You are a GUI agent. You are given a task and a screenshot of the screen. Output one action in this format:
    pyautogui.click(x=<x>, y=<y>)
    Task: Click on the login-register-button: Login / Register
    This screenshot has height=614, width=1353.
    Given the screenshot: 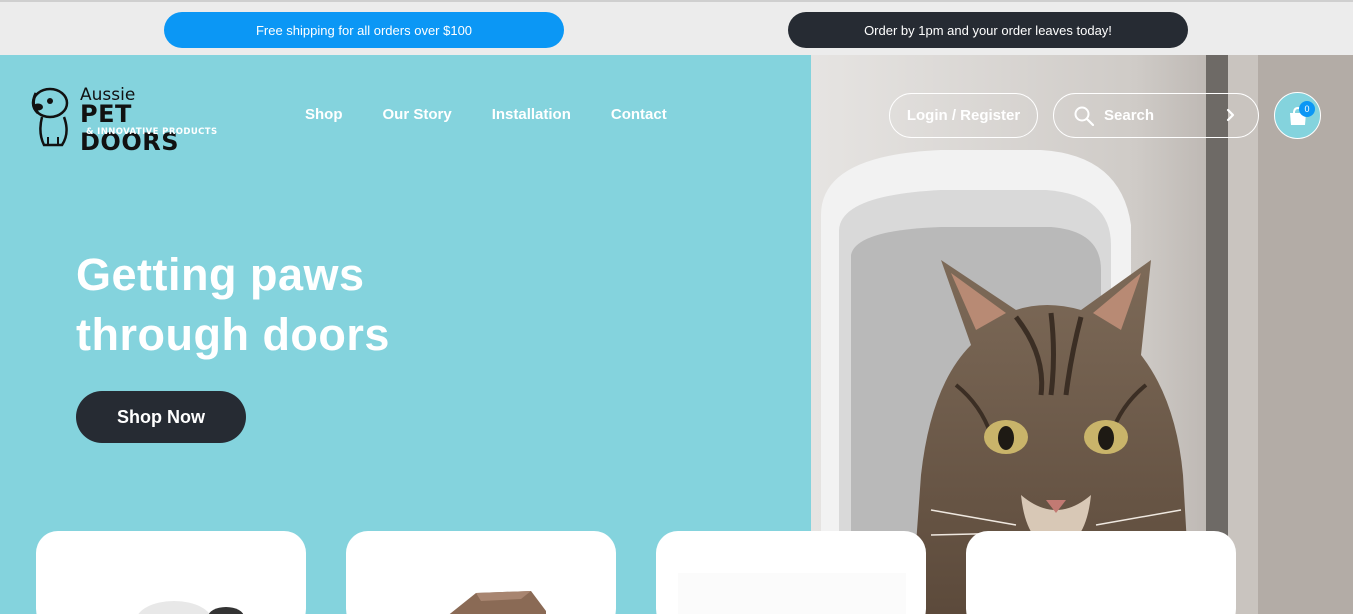 What is the action you would take?
    pyautogui.click(x=963, y=115)
    